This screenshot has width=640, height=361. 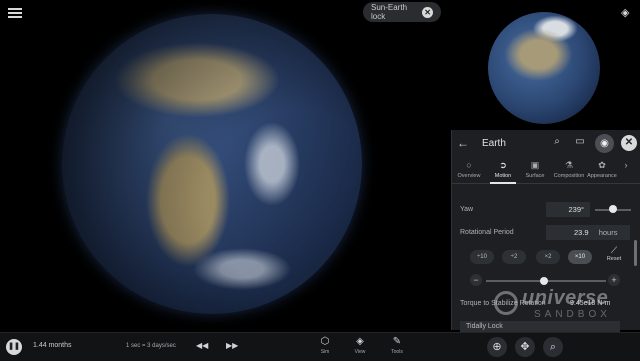 What do you see at coordinates (581, 232) in the screenshot?
I see `rotational-period-value: 23.9` at bounding box center [581, 232].